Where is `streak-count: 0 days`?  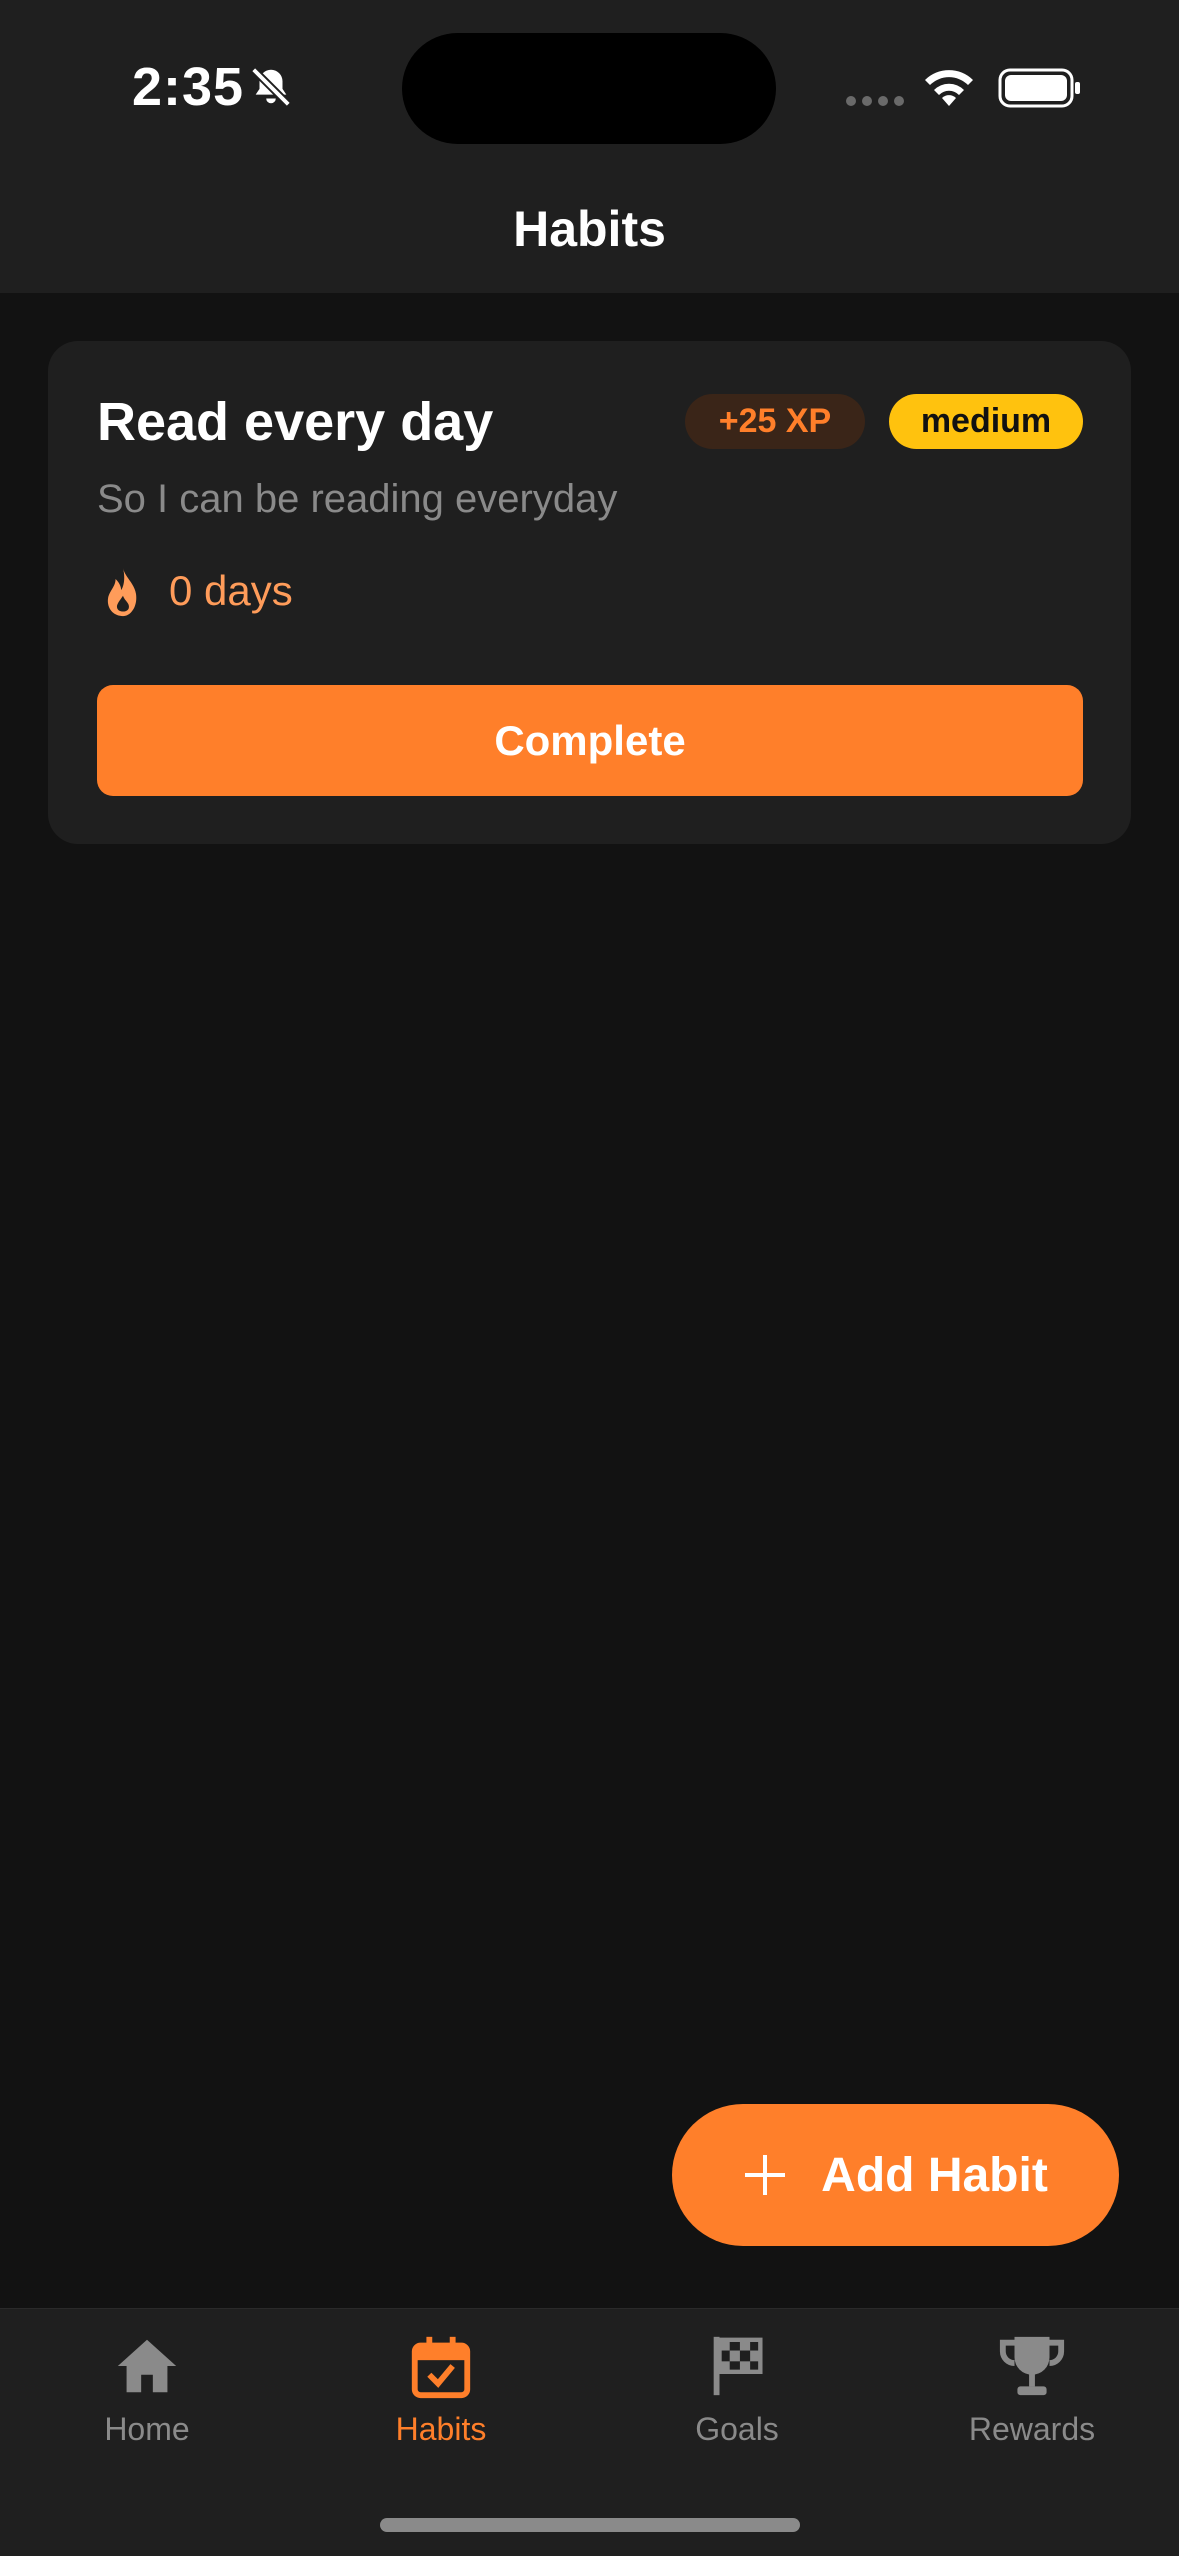 streak-count: 0 days is located at coordinates (231, 590).